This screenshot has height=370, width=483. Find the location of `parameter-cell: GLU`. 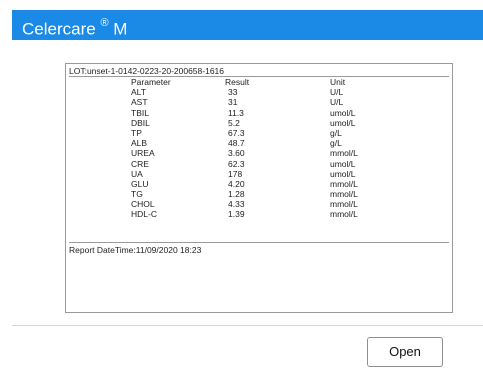

parameter-cell: GLU is located at coordinates (140, 183).